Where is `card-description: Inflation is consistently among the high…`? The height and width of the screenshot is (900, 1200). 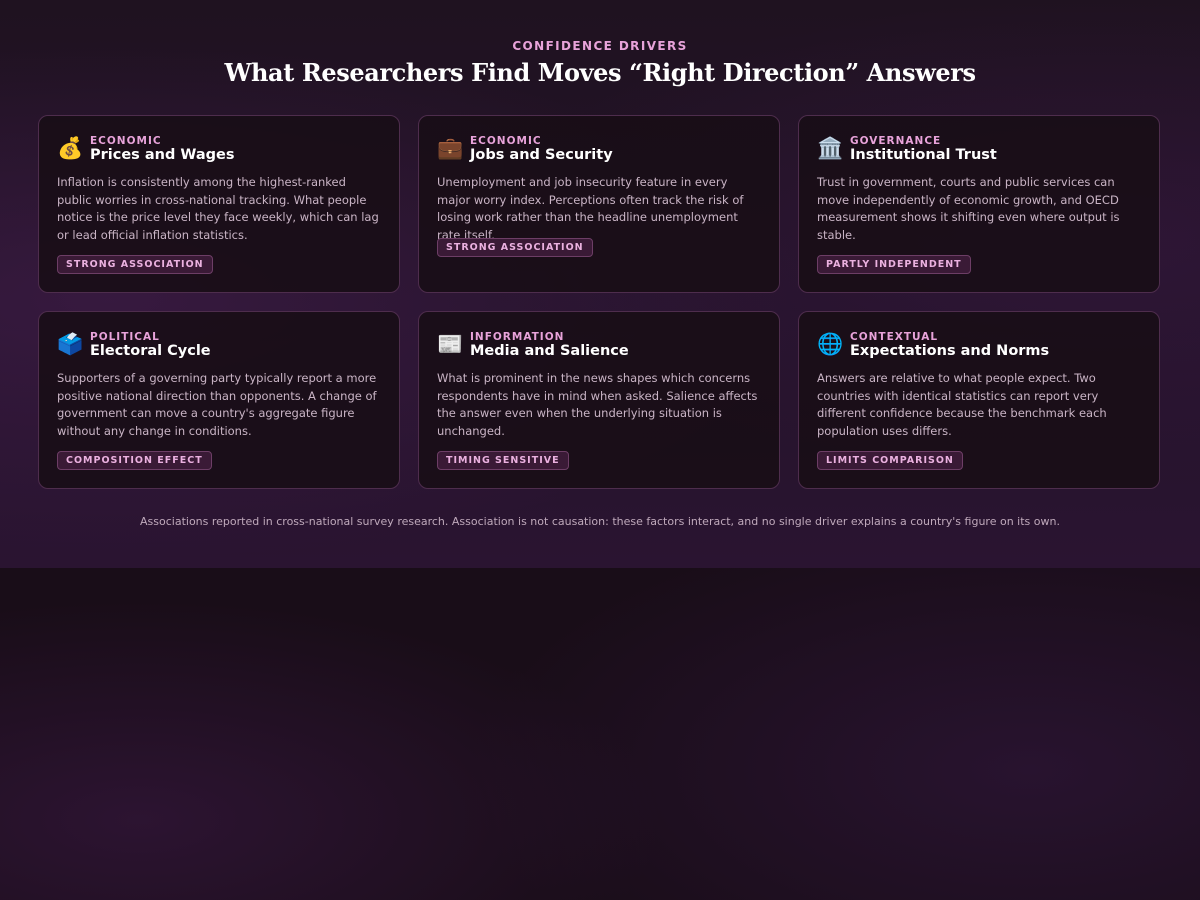 card-description: Inflation is consistently among the high… is located at coordinates (218, 208).